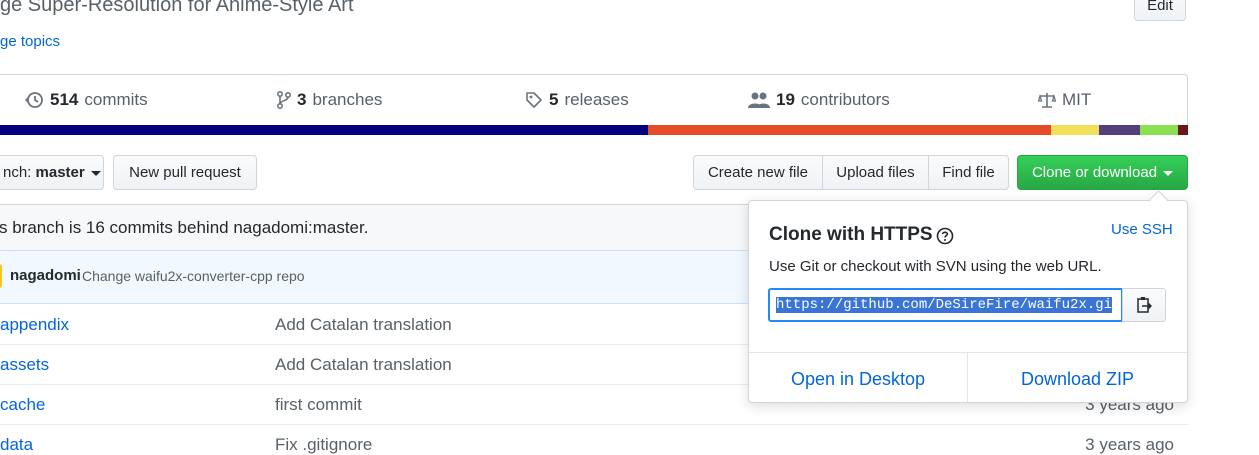 The image size is (1259, 455). I want to click on clone-dropdown-title: Clone with HTTPS, so click(851, 234).